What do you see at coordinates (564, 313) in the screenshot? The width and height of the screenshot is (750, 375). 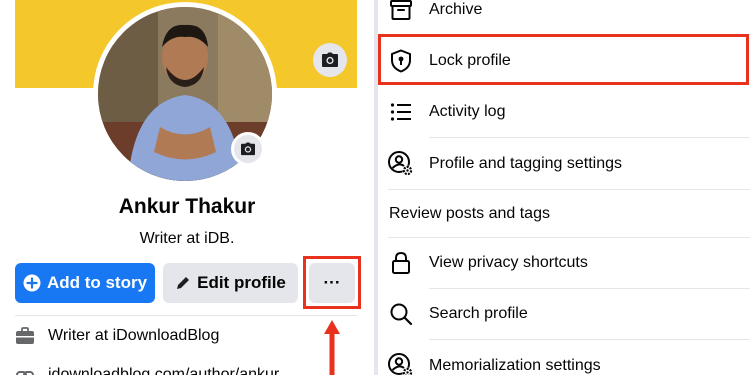 I see `menu-item-search-profile: Search profile` at bounding box center [564, 313].